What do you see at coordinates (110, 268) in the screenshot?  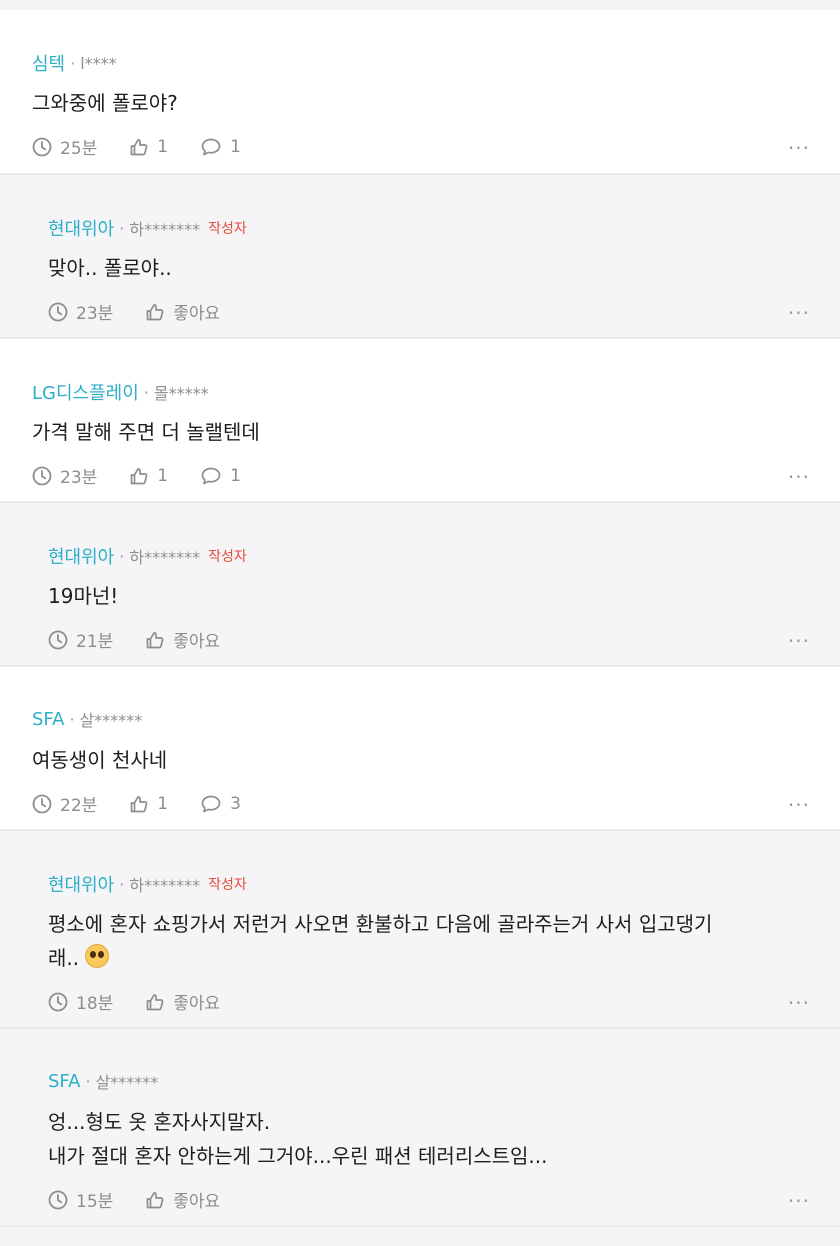 I see `comment-line: 맞아.. 폴로야..` at bounding box center [110, 268].